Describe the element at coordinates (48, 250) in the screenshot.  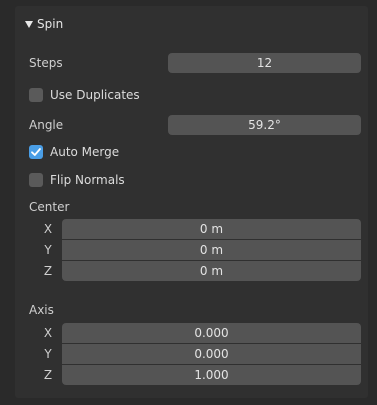
I see `center-y-label: Y` at that location.